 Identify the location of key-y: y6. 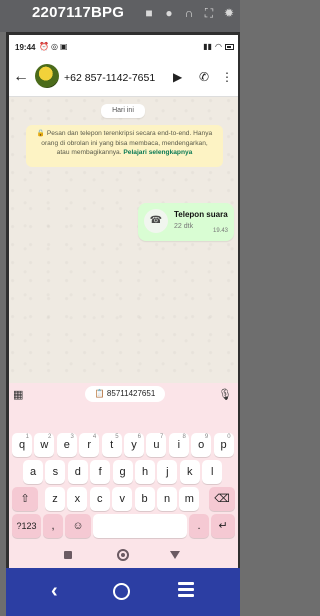
(134, 445).